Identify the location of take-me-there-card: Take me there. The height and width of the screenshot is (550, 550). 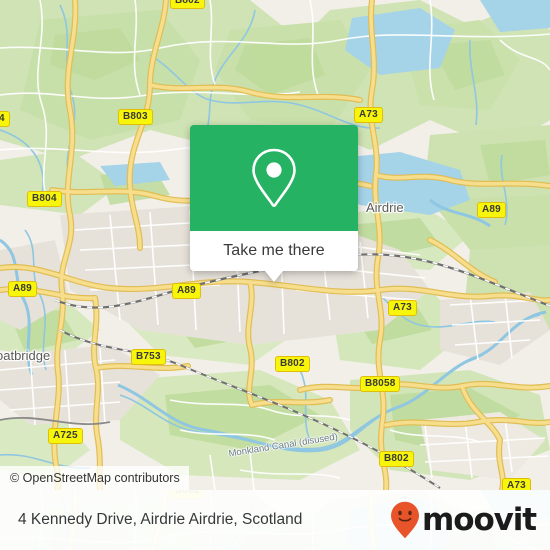
(274, 203).